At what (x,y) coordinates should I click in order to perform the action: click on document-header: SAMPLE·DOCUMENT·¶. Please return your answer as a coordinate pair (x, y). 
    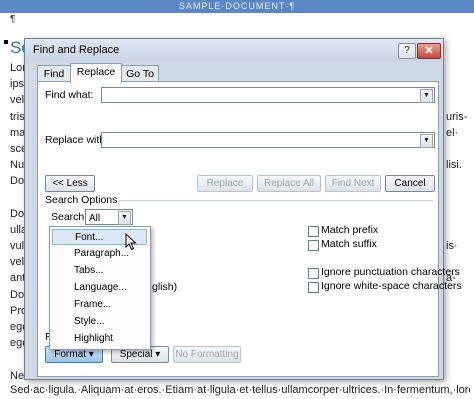
    Looking at the image, I should click on (237, 6).